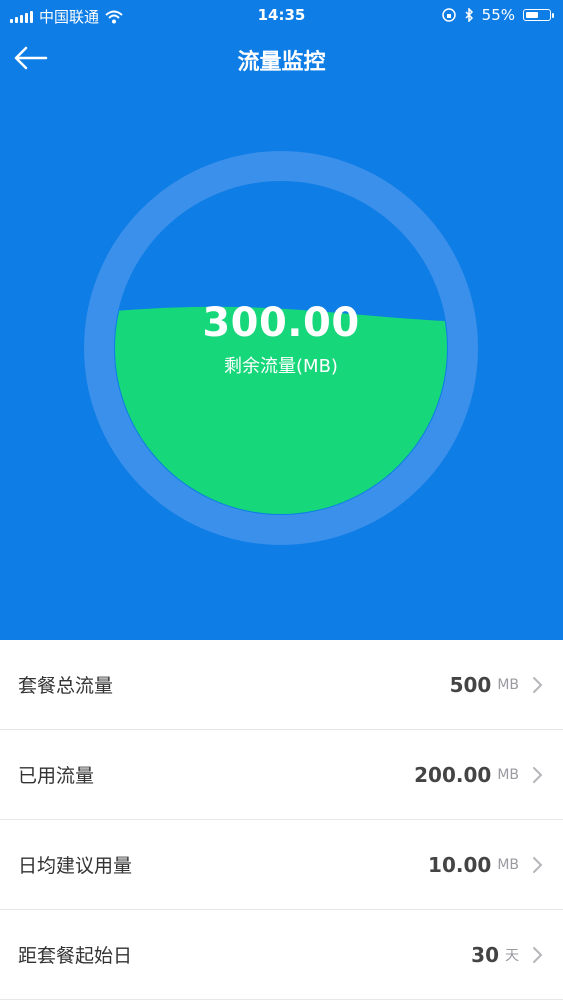 This screenshot has height=1000, width=563. Describe the element at coordinates (485, 954) in the screenshot. I see `row-value: 30` at that location.